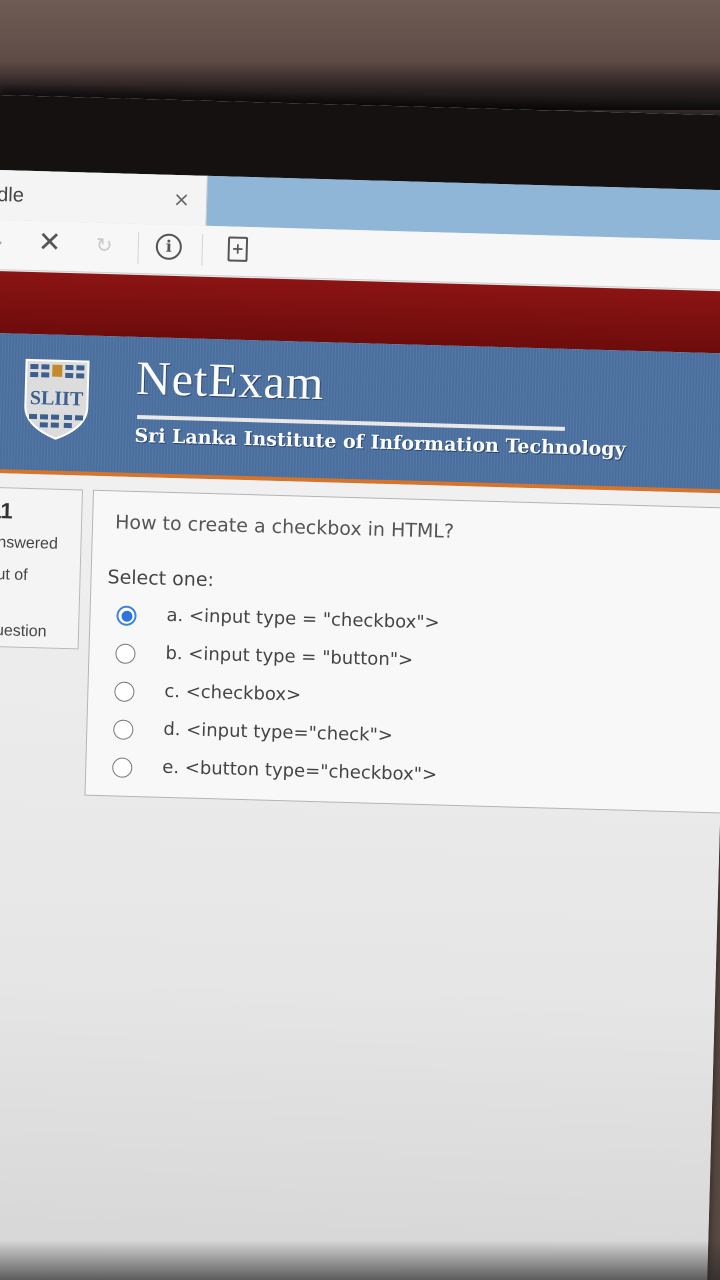 This screenshot has height=1280, width=720. Describe the element at coordinates (299, 771) in the screenshot. I see `option-label: e. <button type="checkbox">` at that location.